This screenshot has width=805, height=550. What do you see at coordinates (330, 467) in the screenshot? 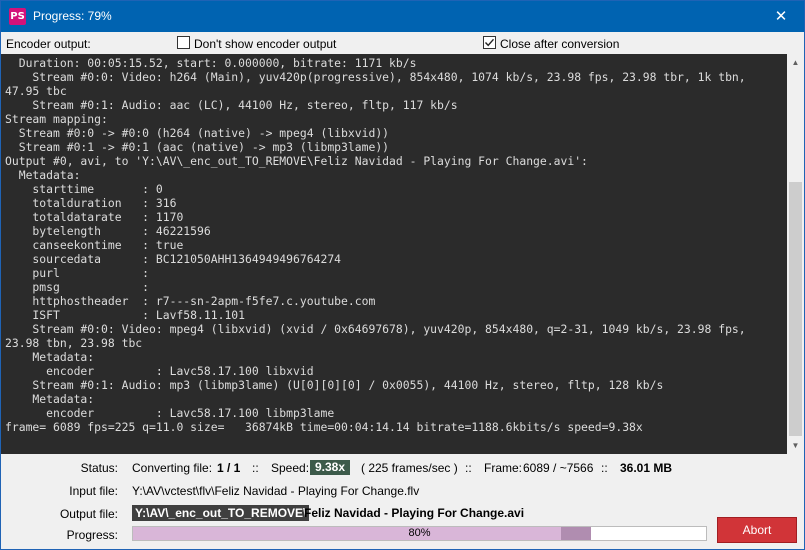
I see `speed-value: 9.38x` at bounding box center [330, 467].